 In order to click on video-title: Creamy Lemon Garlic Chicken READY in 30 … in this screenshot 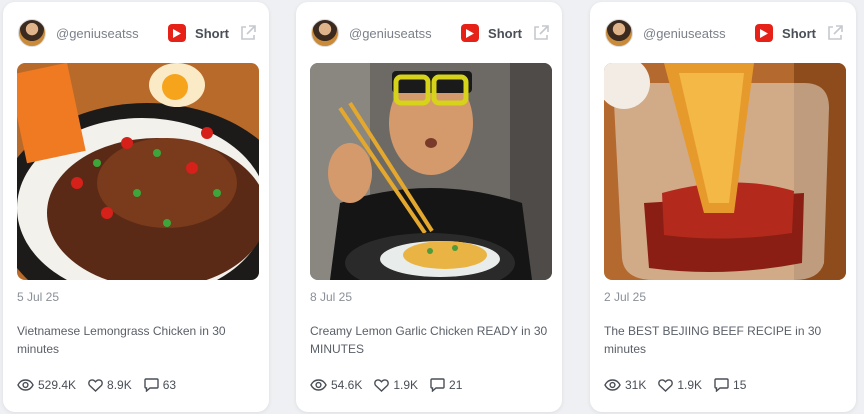, I will do `click(429, 340)`.